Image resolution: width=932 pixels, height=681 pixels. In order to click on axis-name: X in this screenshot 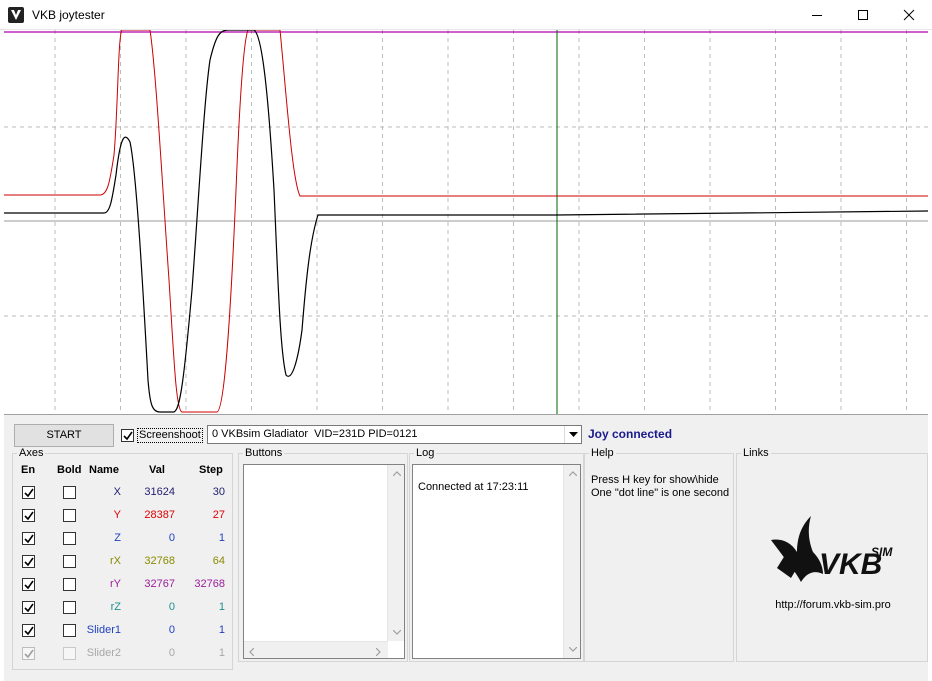, I will do `click(117, 492)`.